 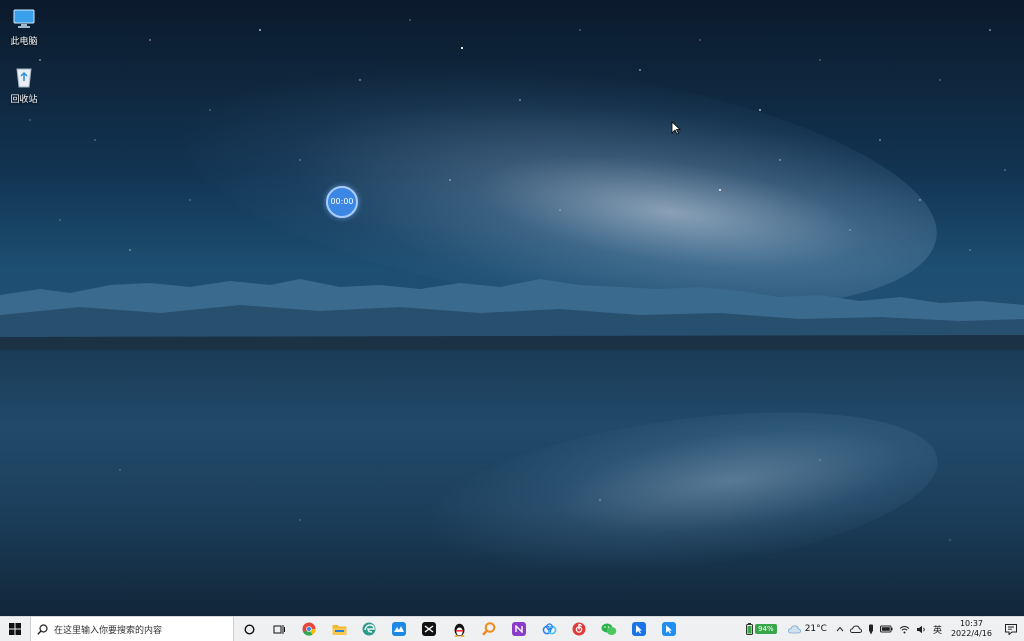 I want to click on pen-icon, so click(x=870, y=629).